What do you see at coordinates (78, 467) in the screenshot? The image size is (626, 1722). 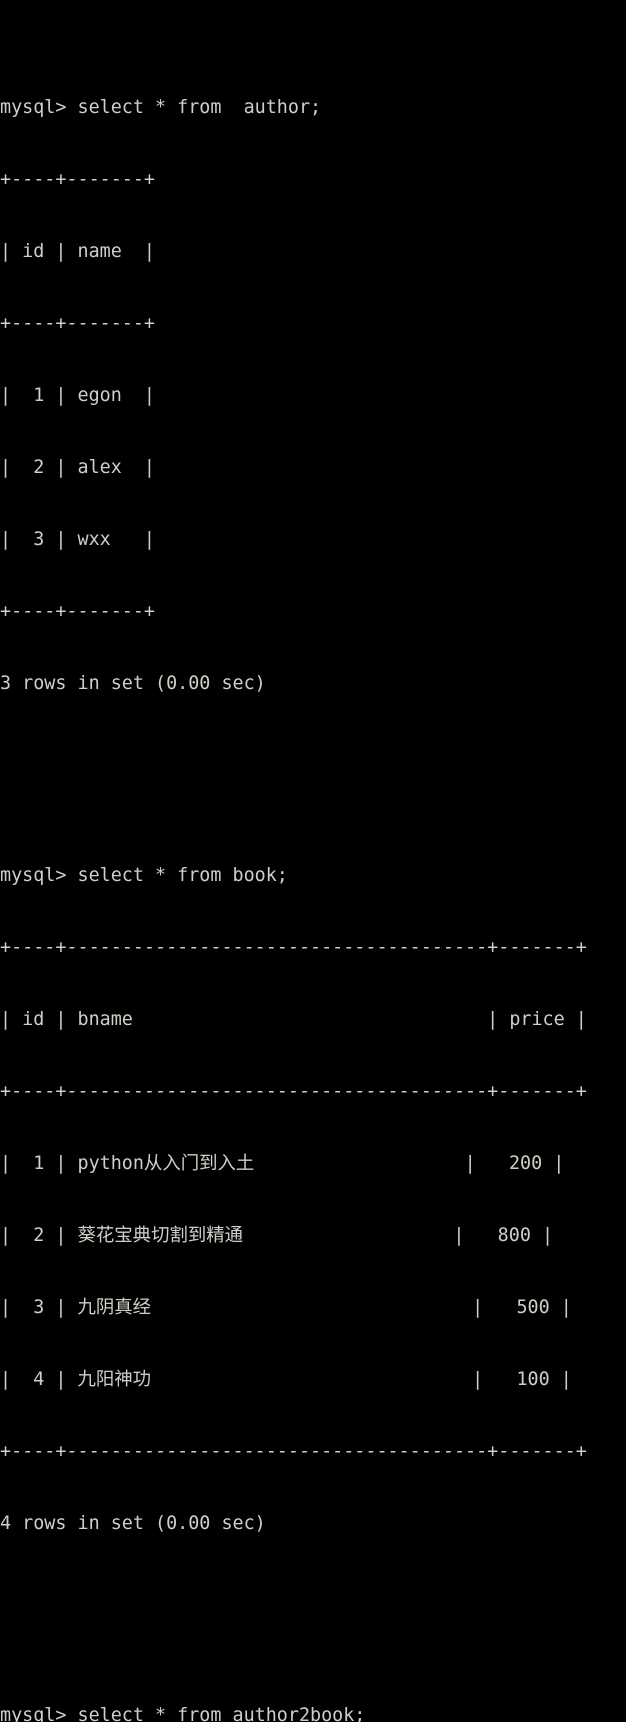 I see `table-row: | 2 | alex |` at bounding box center [78, 467].